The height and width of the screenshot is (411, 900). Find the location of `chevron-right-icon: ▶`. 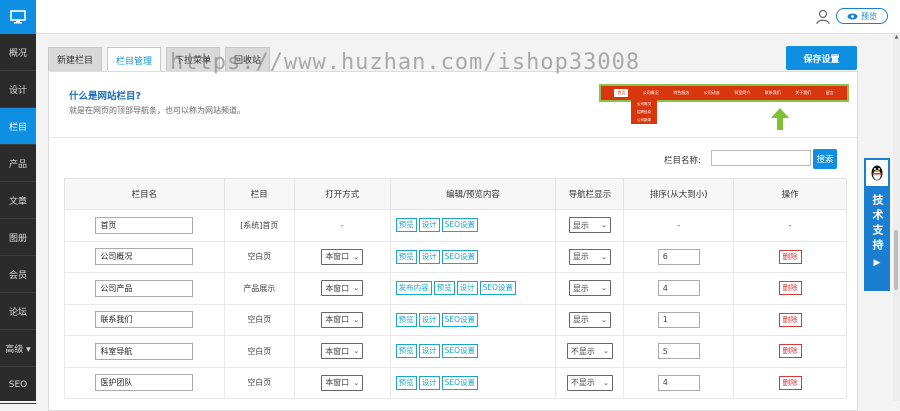

chevron-right-icon: ▶ is located at coordinates (877, 263).